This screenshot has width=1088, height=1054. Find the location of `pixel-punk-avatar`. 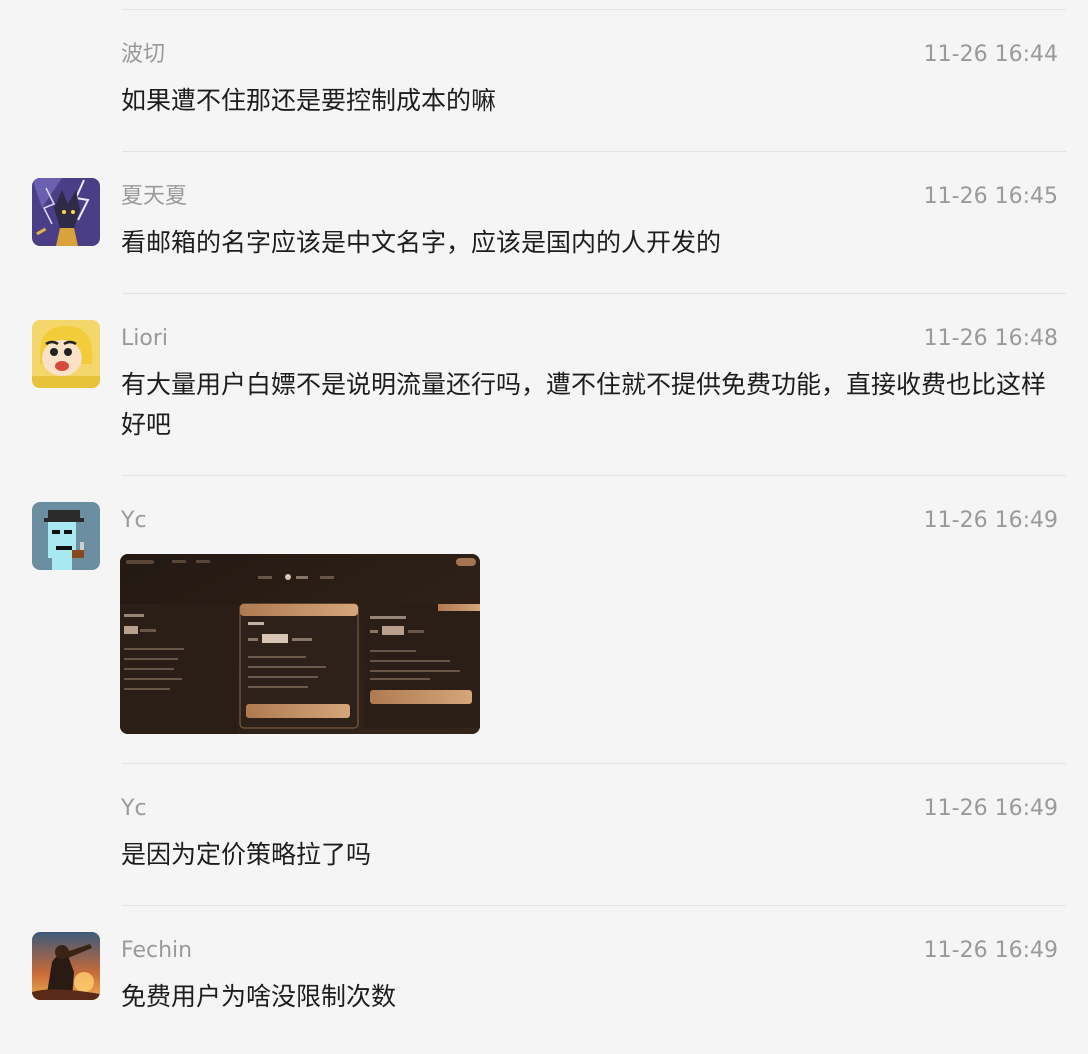

pixel-punk-avatar is located at coordinates (66, 536).